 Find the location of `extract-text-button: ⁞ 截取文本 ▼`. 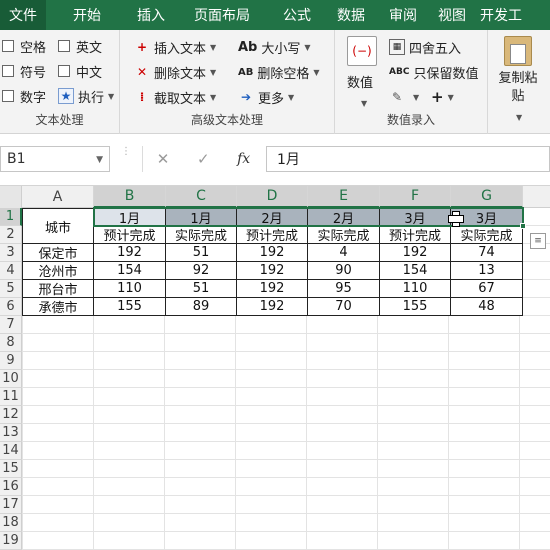

extract-text-button: ⁞ 截取文本 ▼ is located at coordinates (175, 97).